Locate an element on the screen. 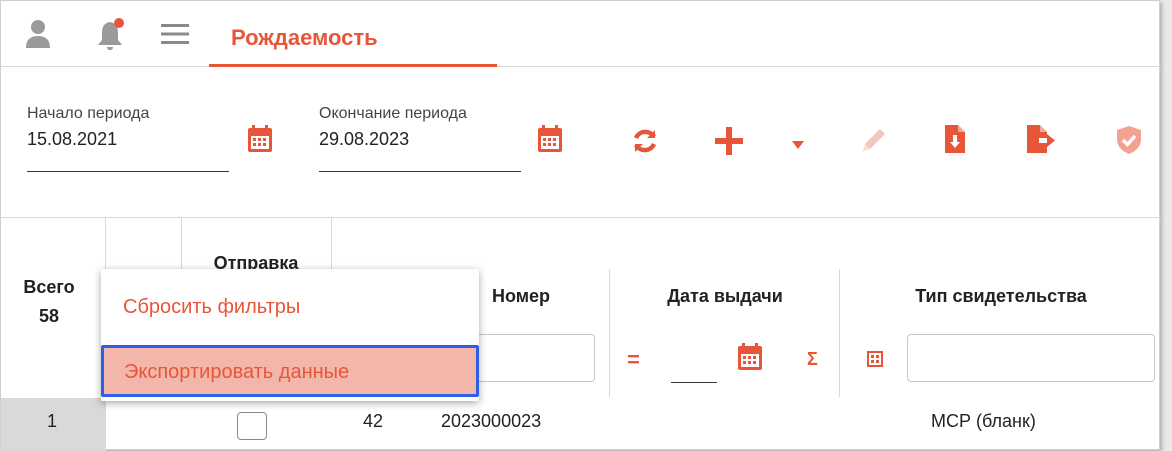 This screenshot has width=1172, height=451. table-header-border is located at coordinates (581, 217).